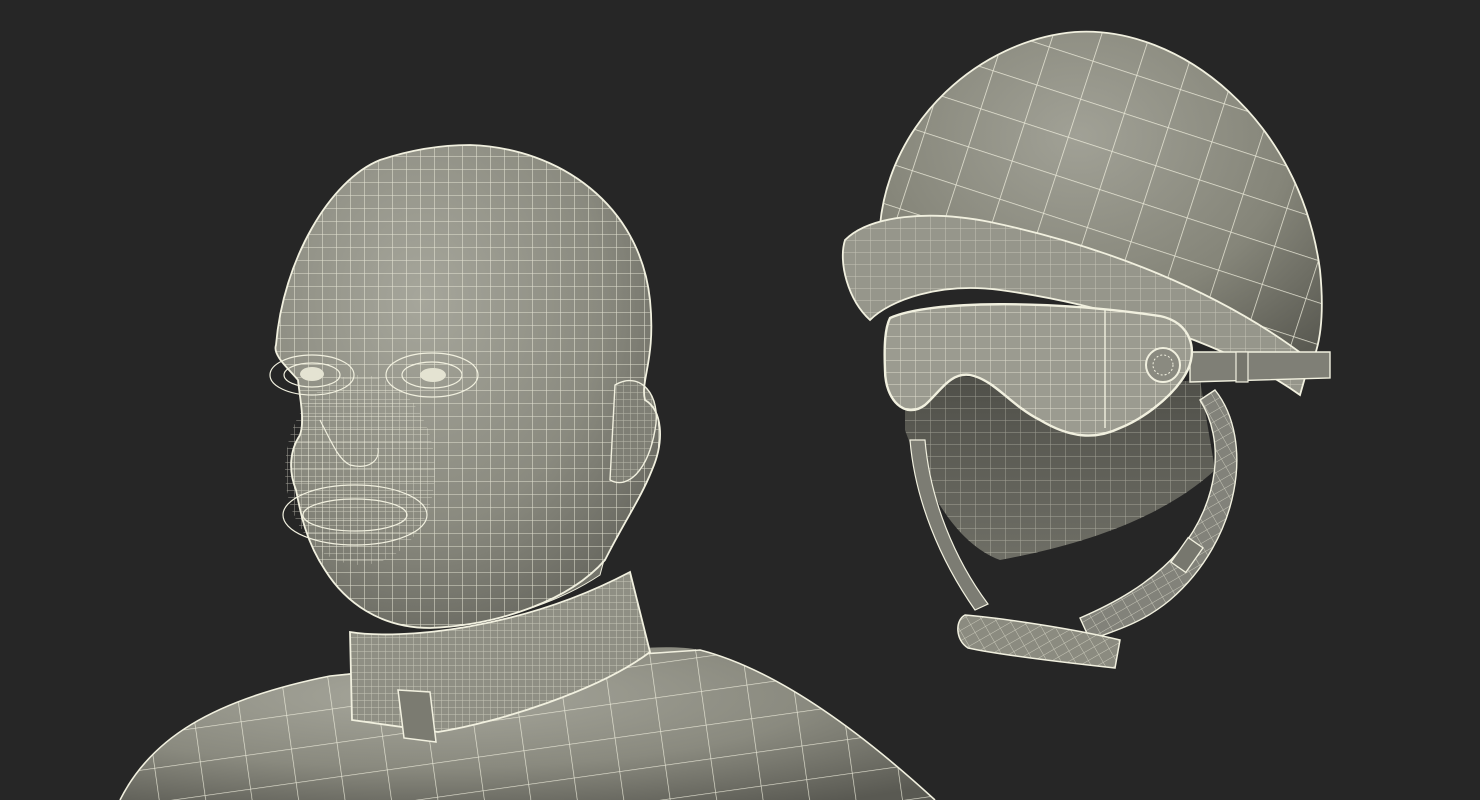 The height and width of the screenshot is (800, 1480). Describe the element at coordinates (433, 375) in the screenshot. I see `right-eye` at that location.